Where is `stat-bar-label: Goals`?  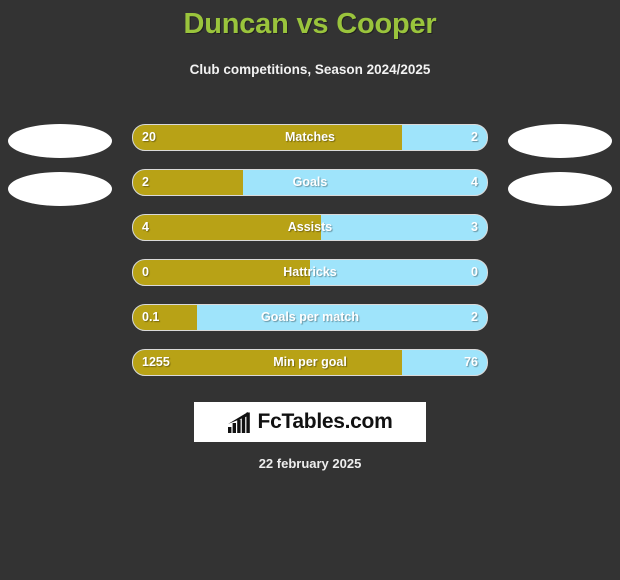 stat-bar-label: Goals is located at coordinates (310, 182).